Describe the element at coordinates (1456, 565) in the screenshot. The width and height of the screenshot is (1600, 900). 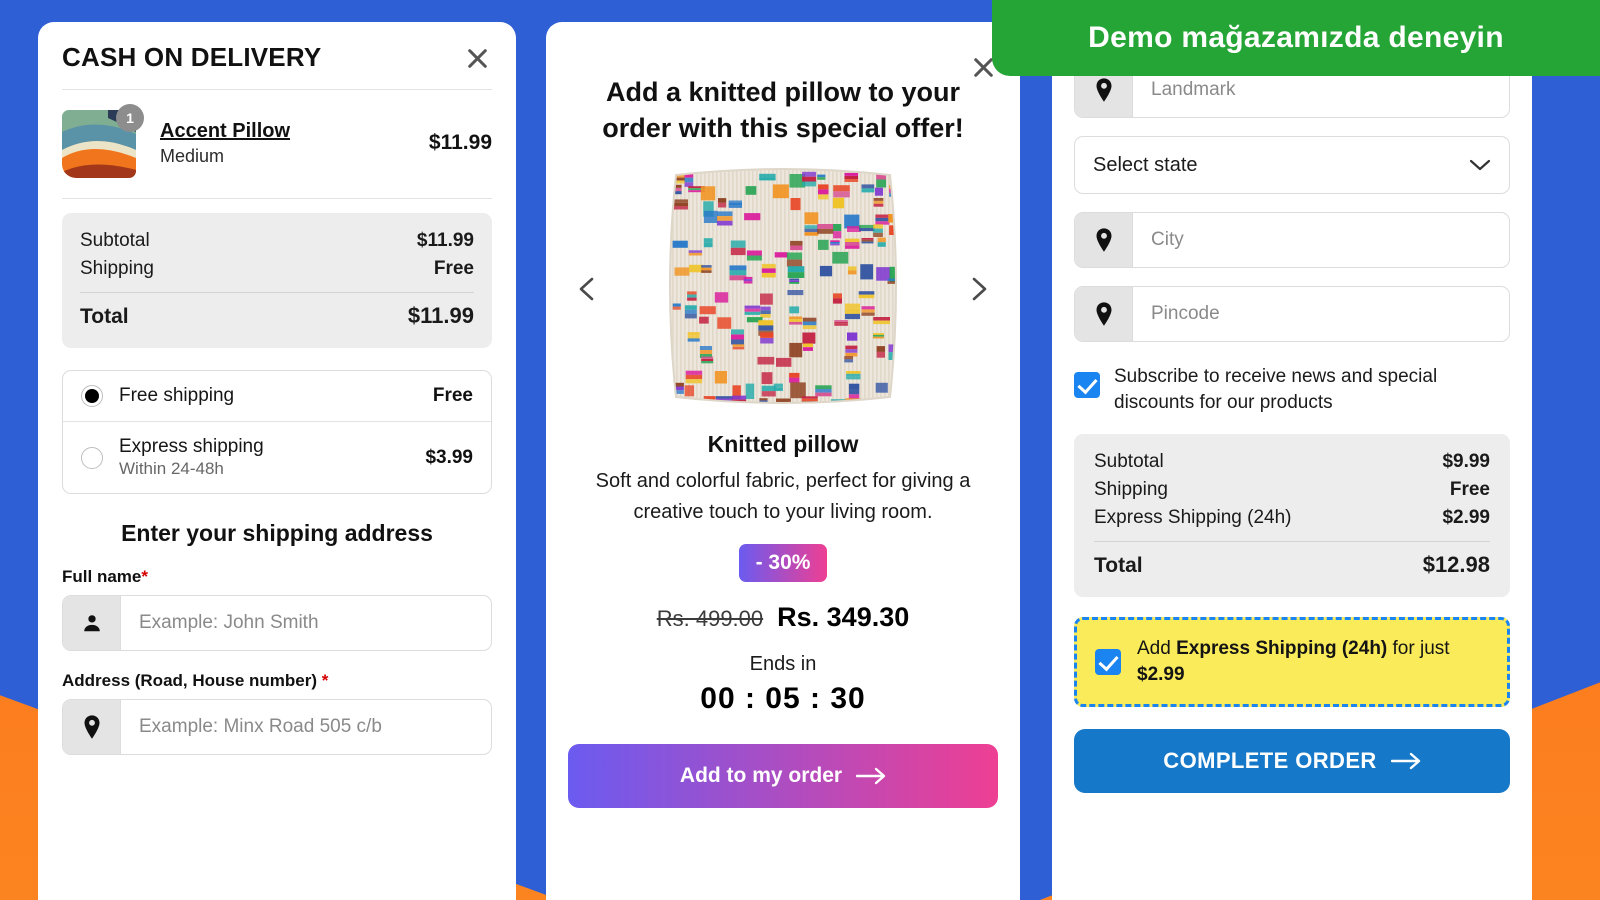
I see `total-value: $12.98` at that location.